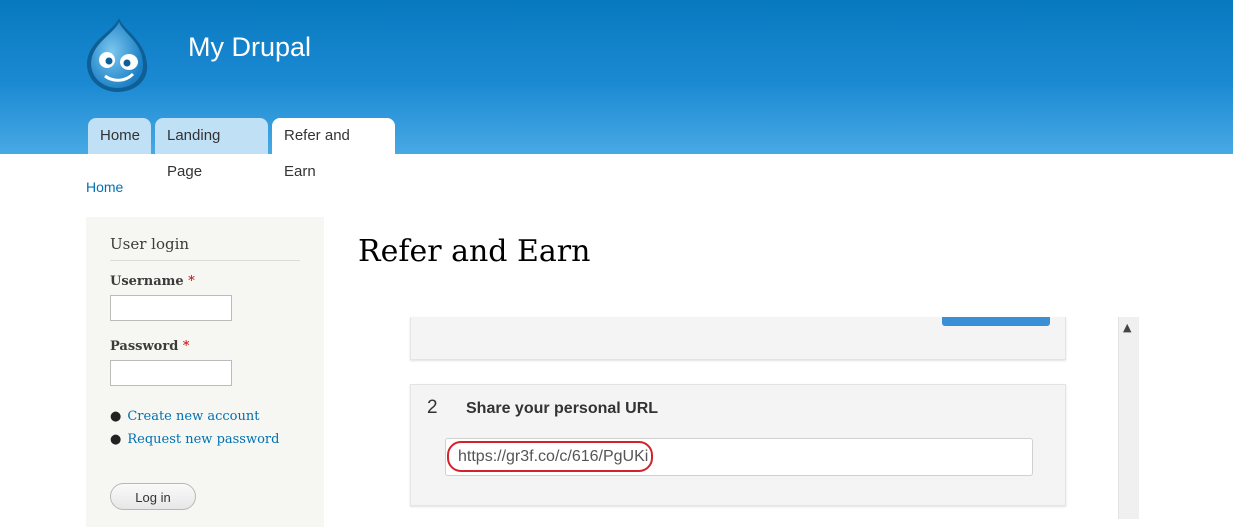 The image size is (1233, 527). What do you see at coordinates (144, 346) in the screenshot?
I see `password-label-text: Password` at bounding box center [144, 346].